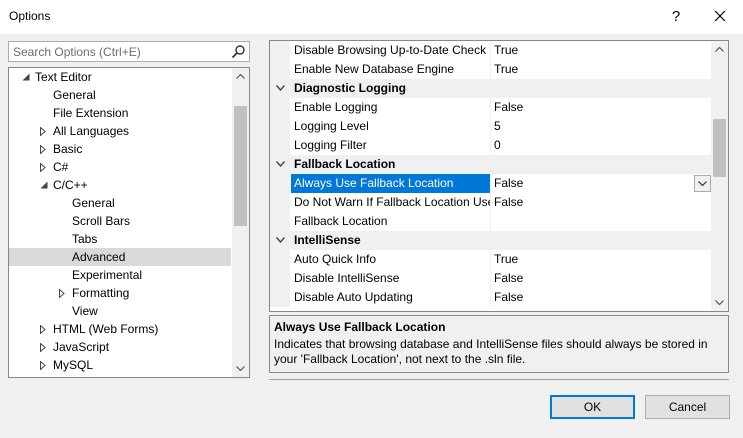 The width and height of the screenshot is (743, 438). What do you see at coordinates (238, 53) in the screenshot?
I see `search-icon` at bounding box center [238, 53].